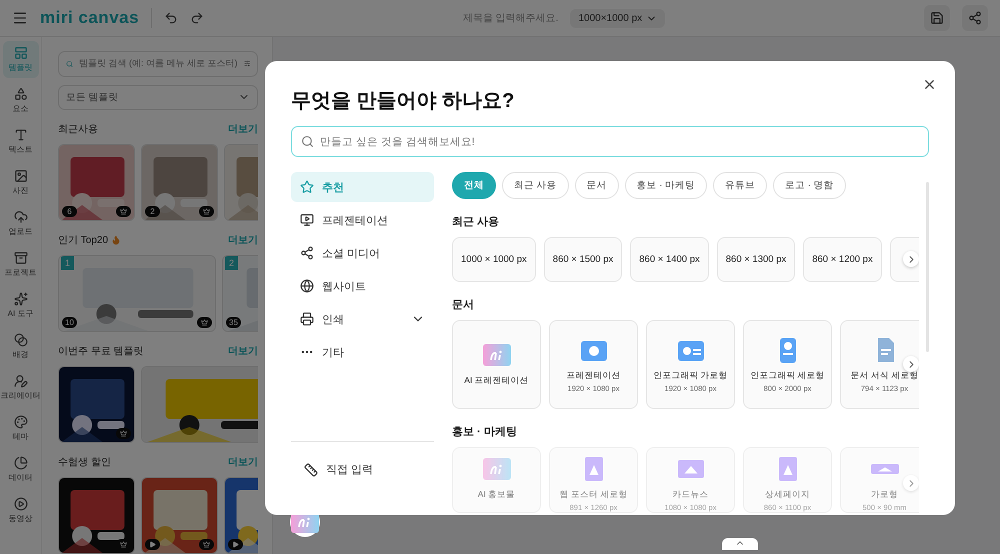  I want to click on image-icon, so click(21, 176).